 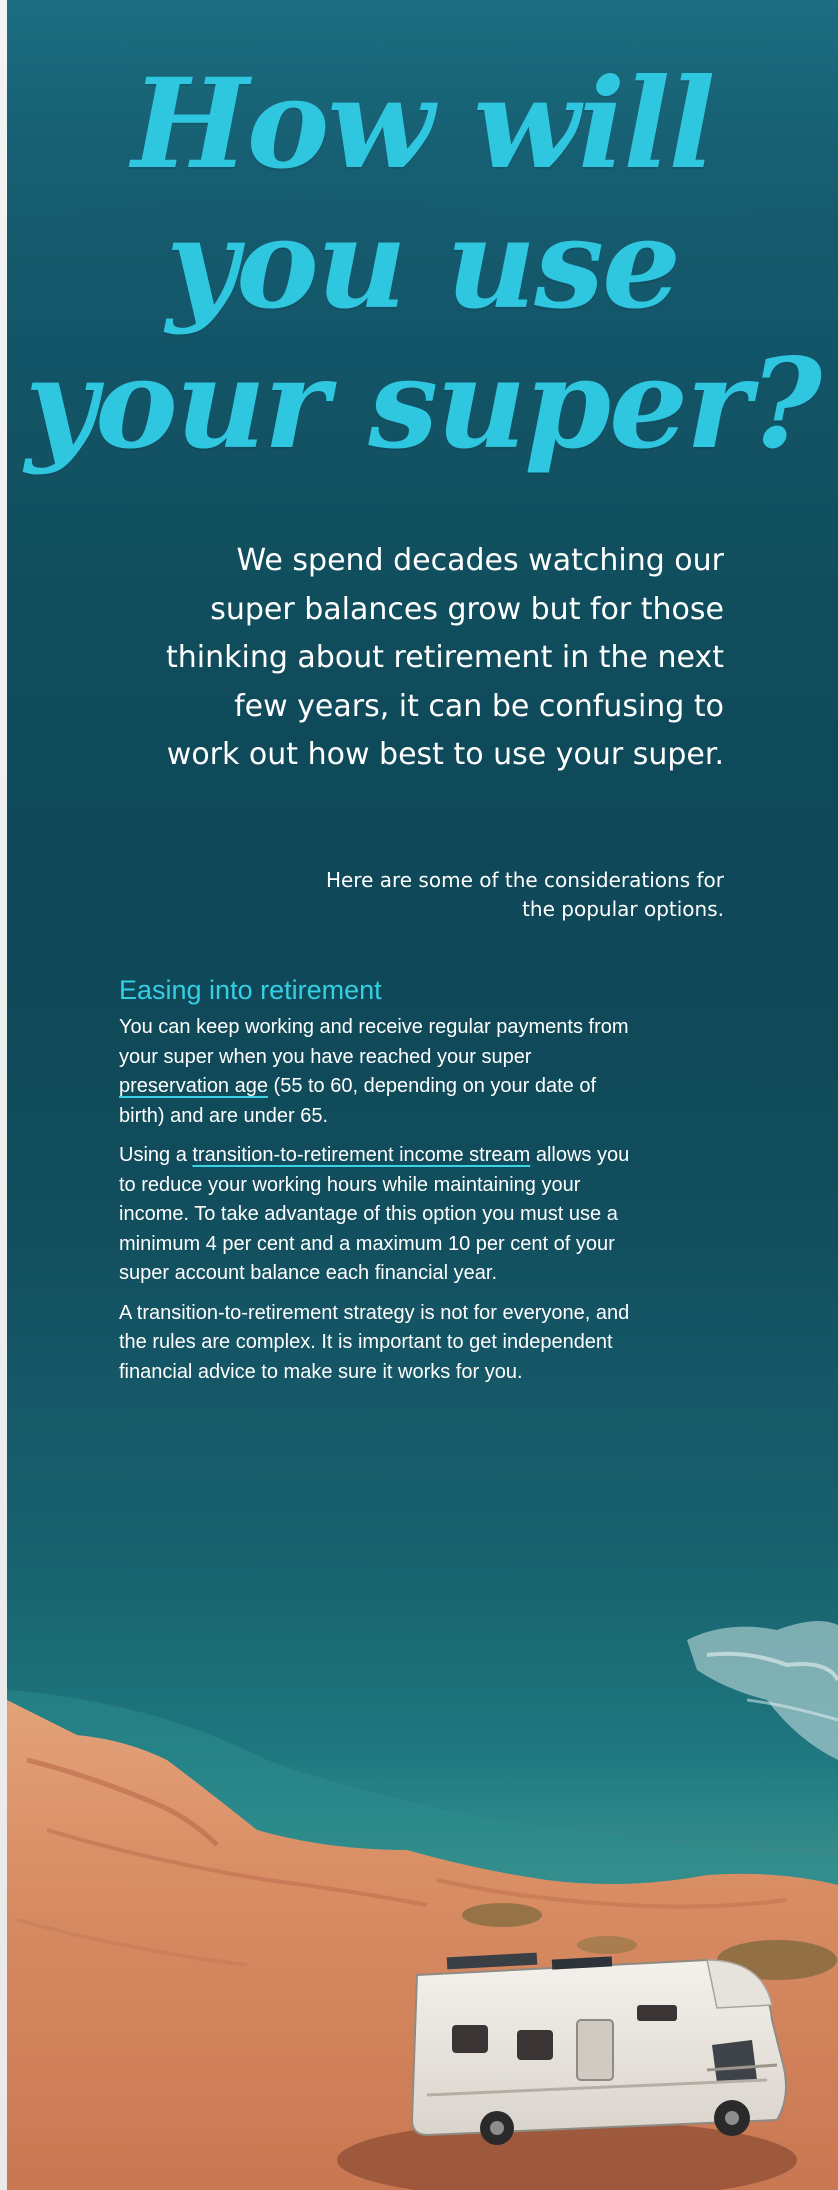 What do you see at coordinates (3, 1095) in the screenshot?
I see `page-edge` at bounding box center [3, 1095].